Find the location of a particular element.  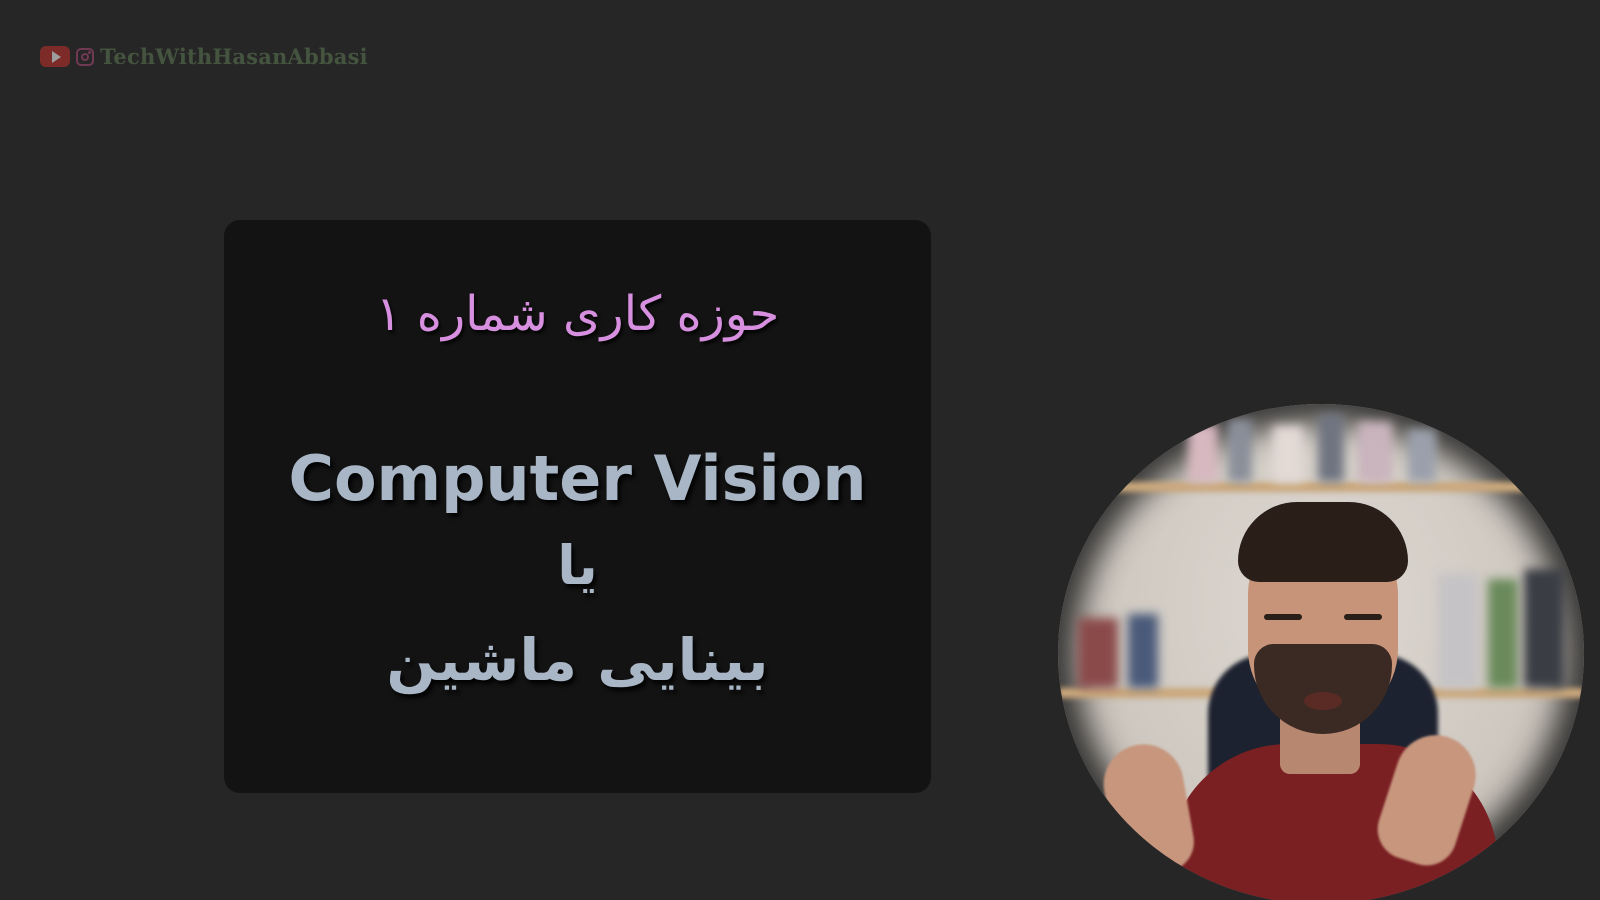

instagram-icon is located at coordinates (85, 56).